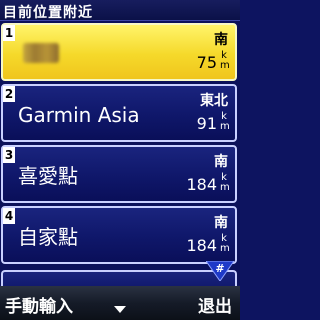 The image size is (320, 320). Describe the element at coordinates (119, 174) in the screenshot. I see `list-item-3: 3 喜愛點 南 184 km` at that location.